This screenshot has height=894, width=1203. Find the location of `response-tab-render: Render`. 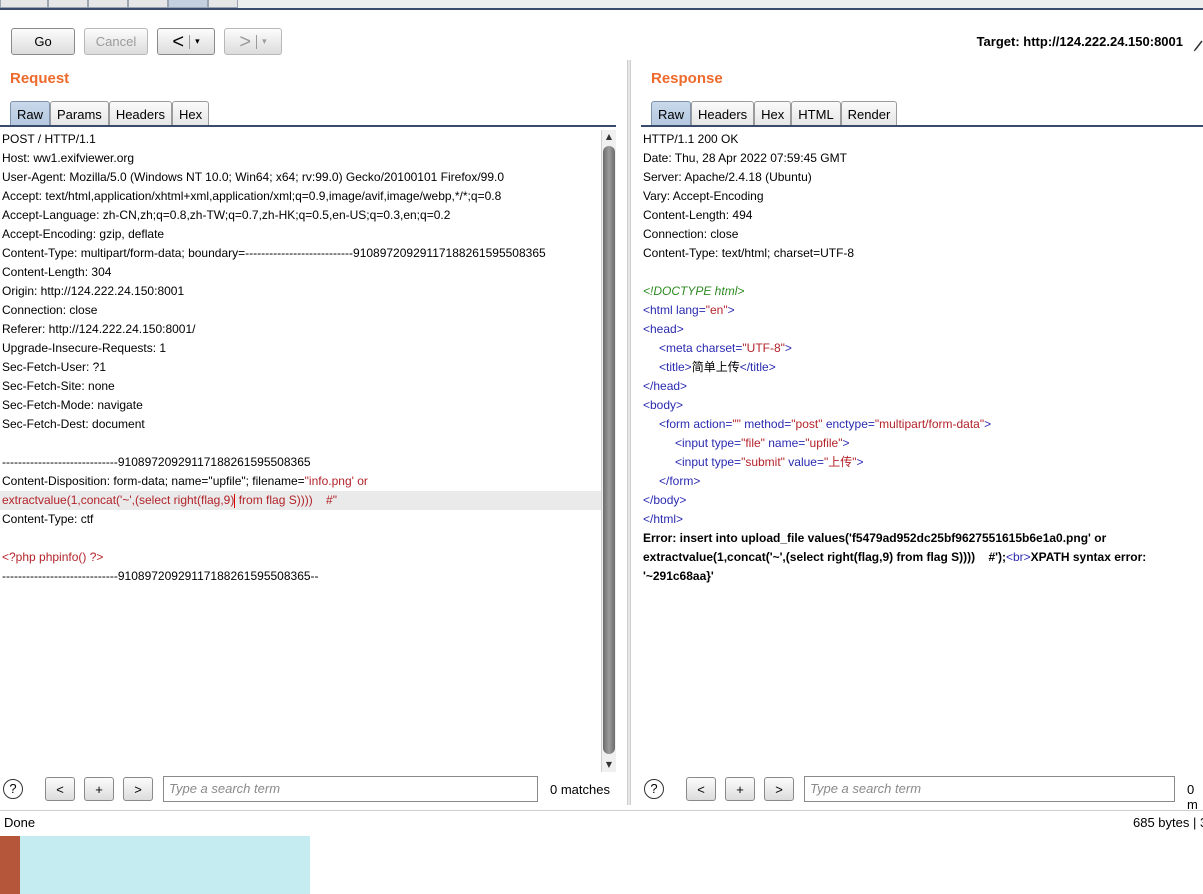

response-tab-render: Render is located at coordinates (869, 114).